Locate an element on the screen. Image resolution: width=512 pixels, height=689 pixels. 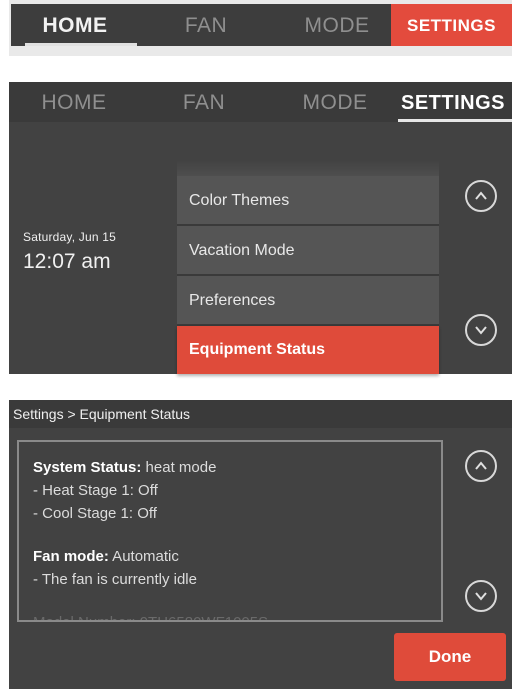
menu-item-preferences: Preferences is located at coordinates (308, 301).